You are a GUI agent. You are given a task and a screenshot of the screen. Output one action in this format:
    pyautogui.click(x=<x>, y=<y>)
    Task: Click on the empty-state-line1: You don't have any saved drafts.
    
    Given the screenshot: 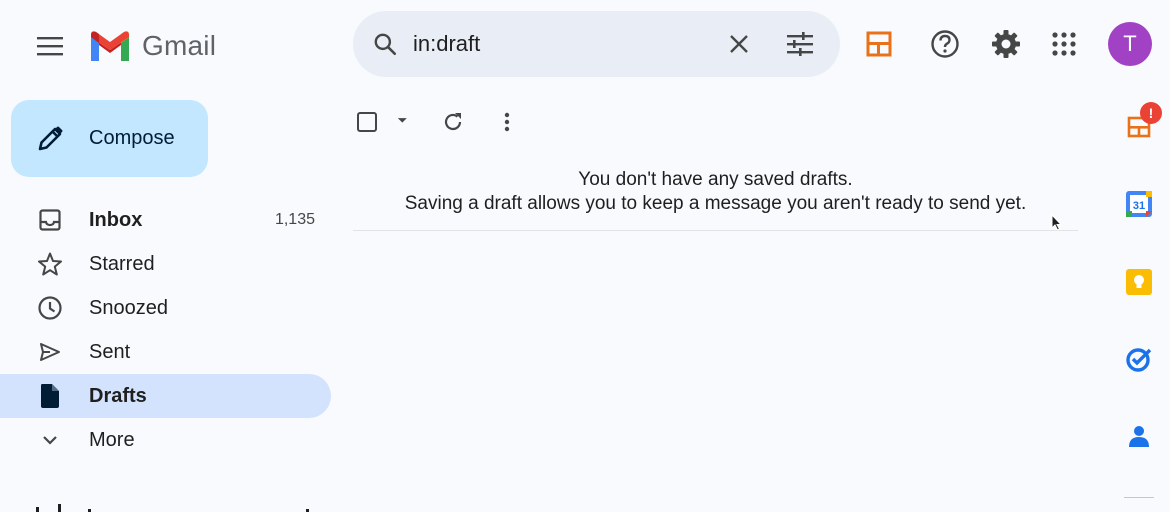 What is the action you would take?
    pyautogui.click(x=715, y=179)
    